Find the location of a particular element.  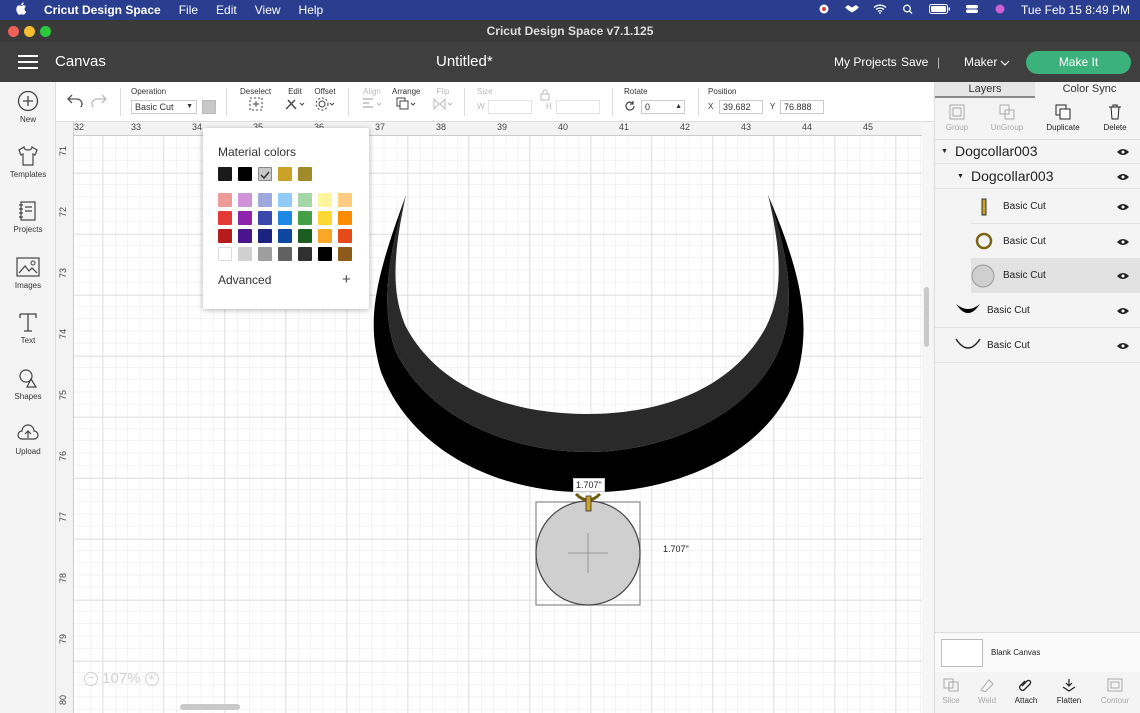

ungroup-button: UnGroup is located at coordinates (1007, 118).